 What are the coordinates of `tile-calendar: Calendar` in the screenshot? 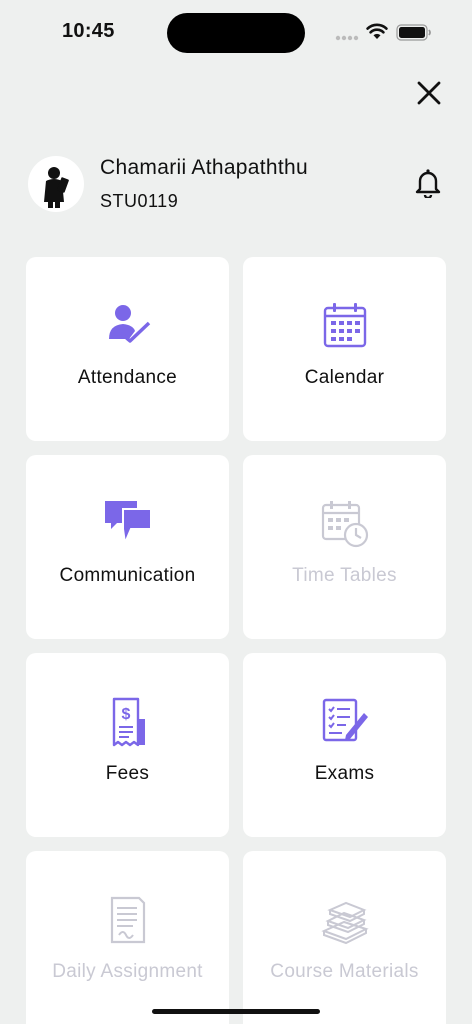 It's located at (344, 349).